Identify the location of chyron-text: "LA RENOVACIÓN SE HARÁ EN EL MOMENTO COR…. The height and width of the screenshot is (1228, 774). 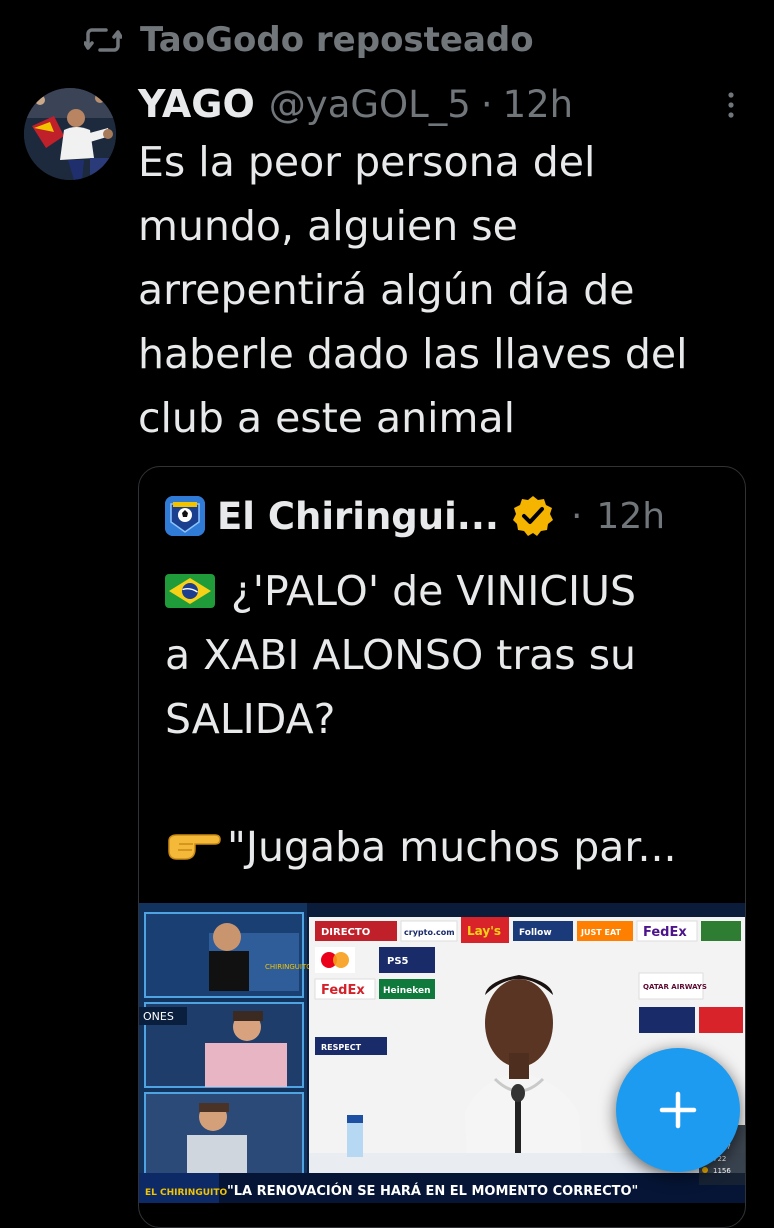
(432, 1191).